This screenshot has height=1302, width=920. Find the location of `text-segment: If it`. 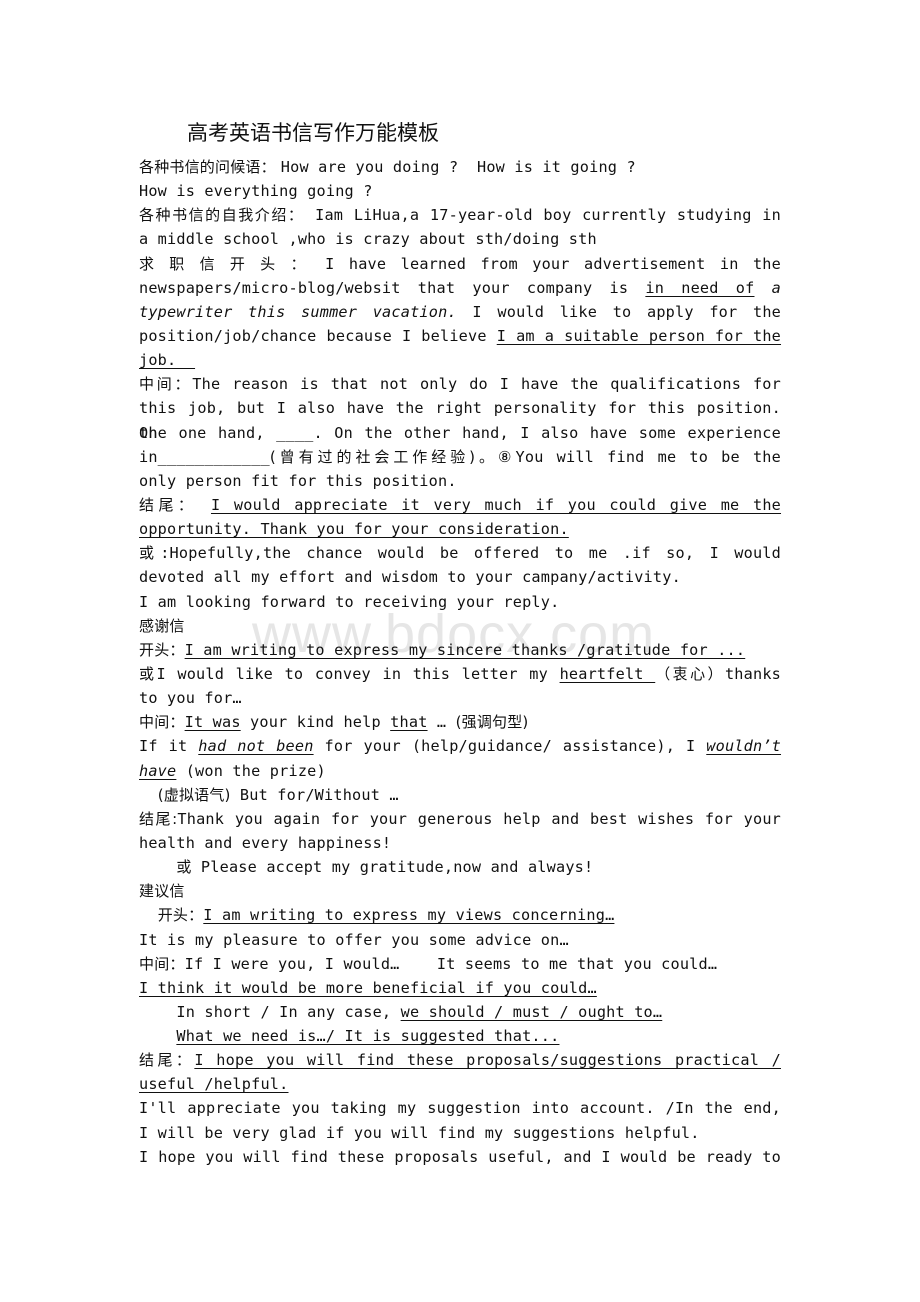

text-segment: If it is located at coordinates (169, 746).